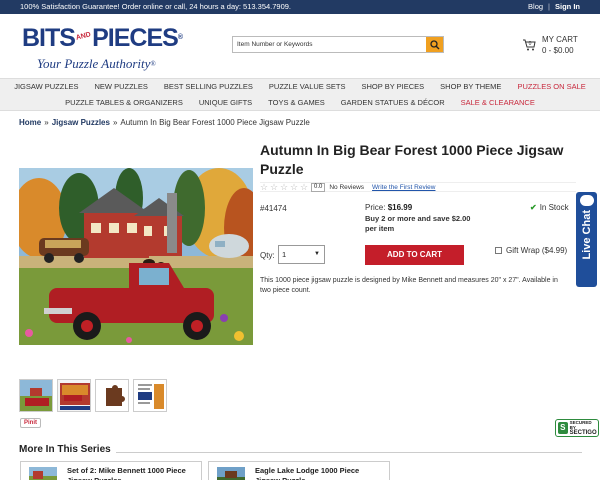  Describe the element at coordinates (418, 223) in the screenshot. I see `volume-discount: Buy 2 or more and save $2.00 per item` at that location.